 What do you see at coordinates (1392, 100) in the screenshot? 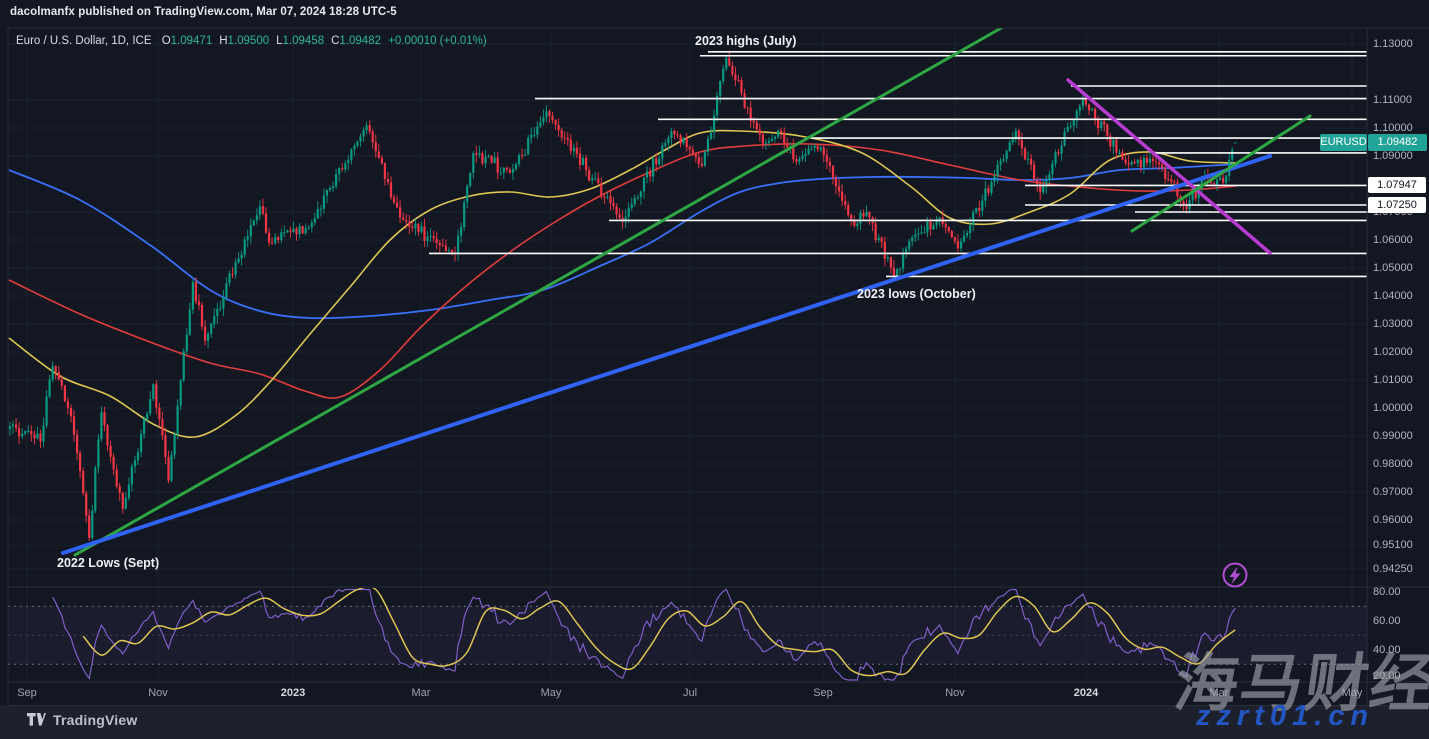
I see `price-axis-label: 1.11000` at bounding box center [1392, 100].